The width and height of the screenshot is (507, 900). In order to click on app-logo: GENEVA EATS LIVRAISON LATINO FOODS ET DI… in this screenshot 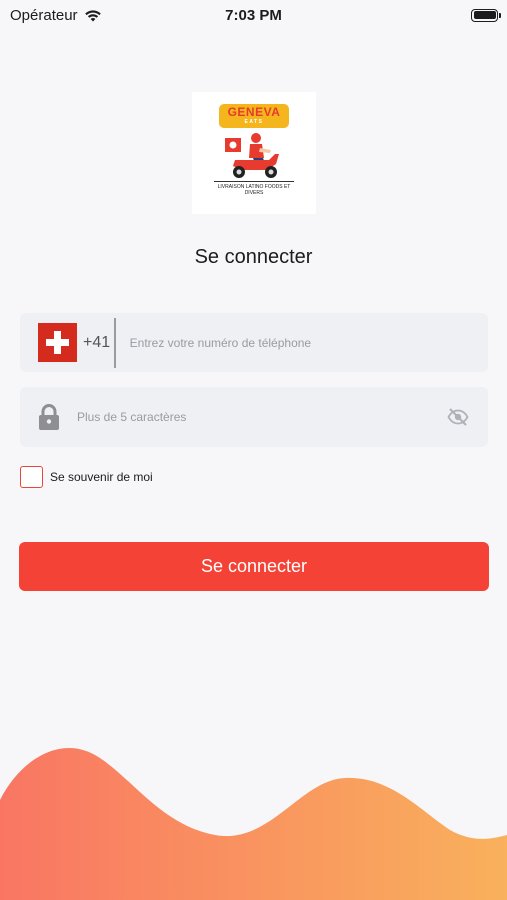, I will do `click(254, 153)`.